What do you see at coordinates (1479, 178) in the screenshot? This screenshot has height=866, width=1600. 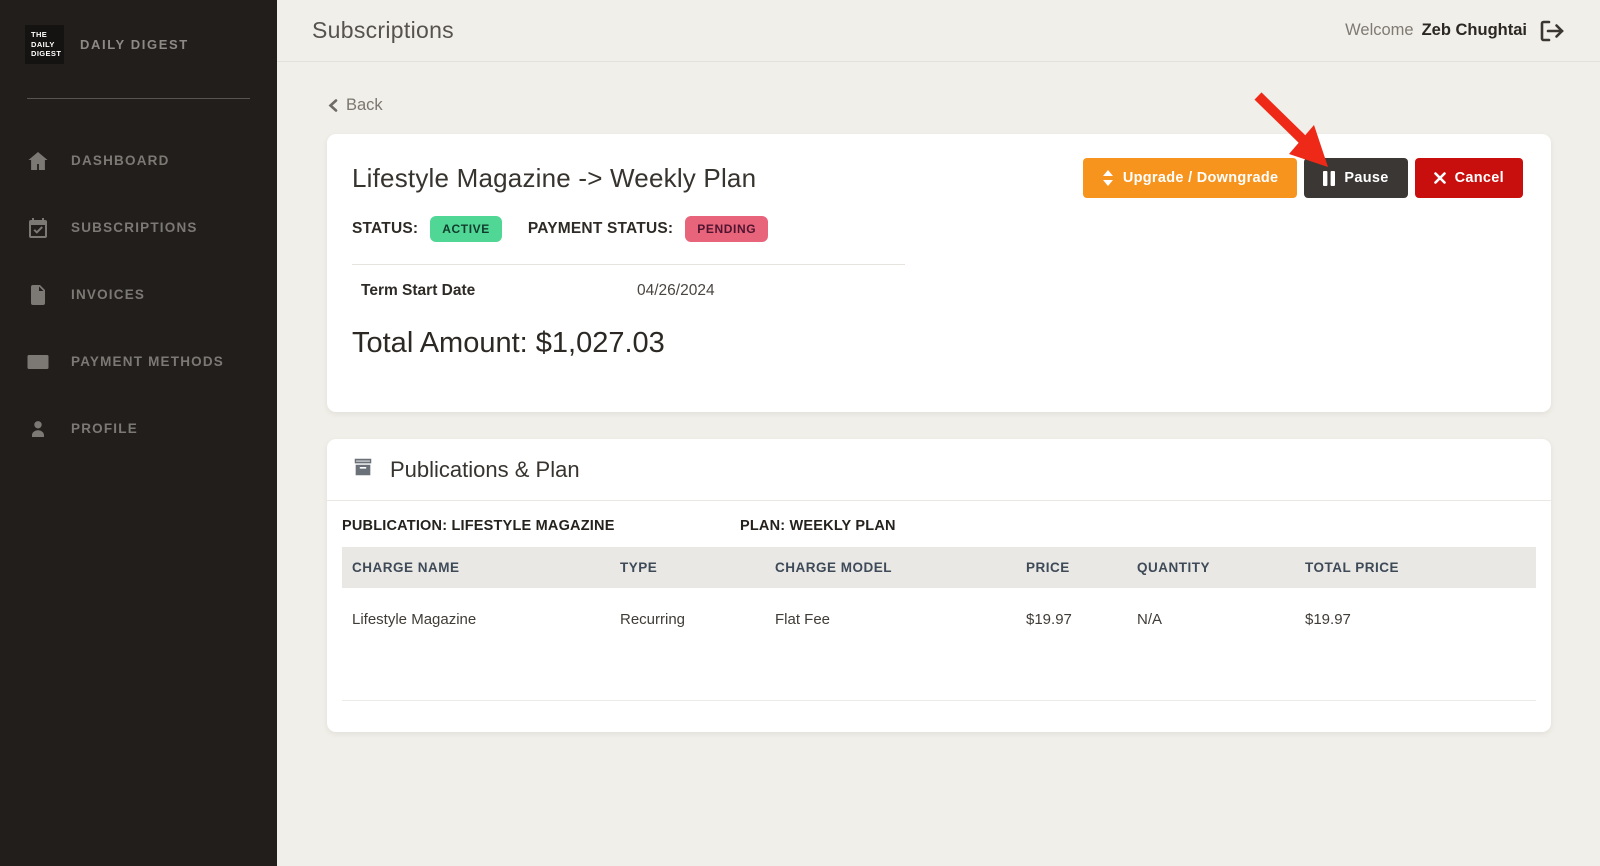 I see `cancel-label: Cancel` at bounding box center [1479, 178].